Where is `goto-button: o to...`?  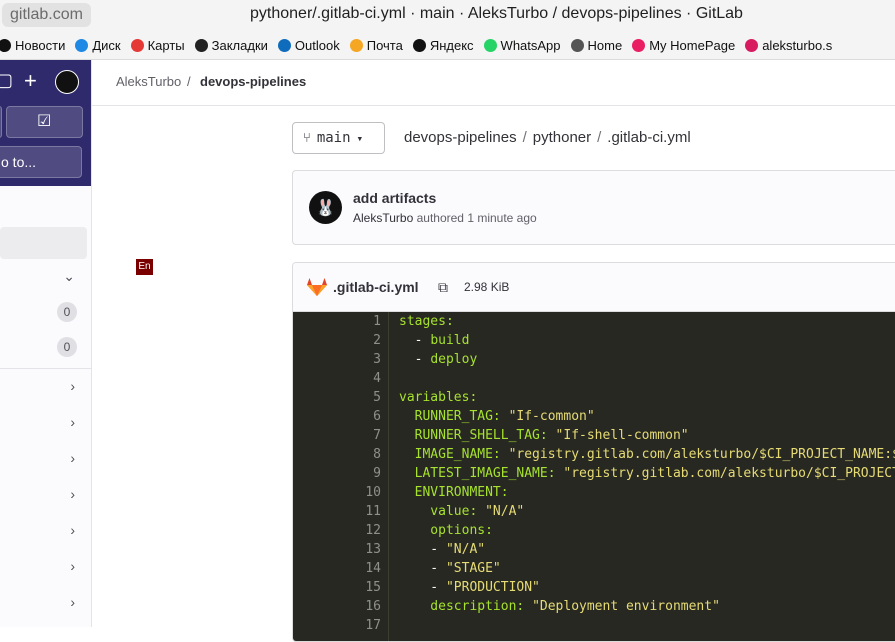 goto-button: o to... is located at coordinates (41, 162).